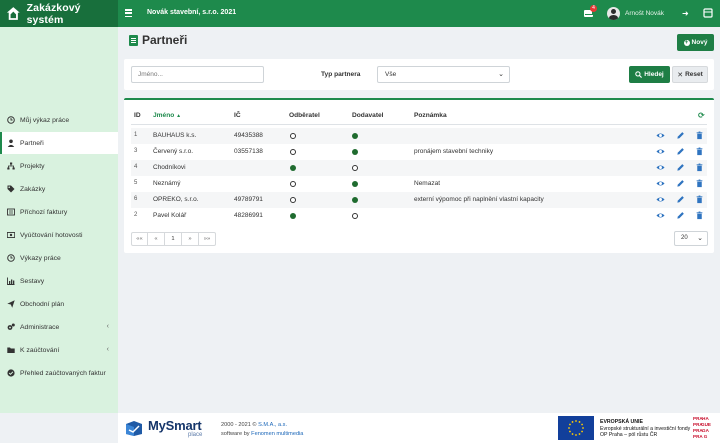 The image size is (720, 443). What do you see at coordinates (419, 124) in the screenshot?
I see `header-divider` at bounding box center [419, 124].